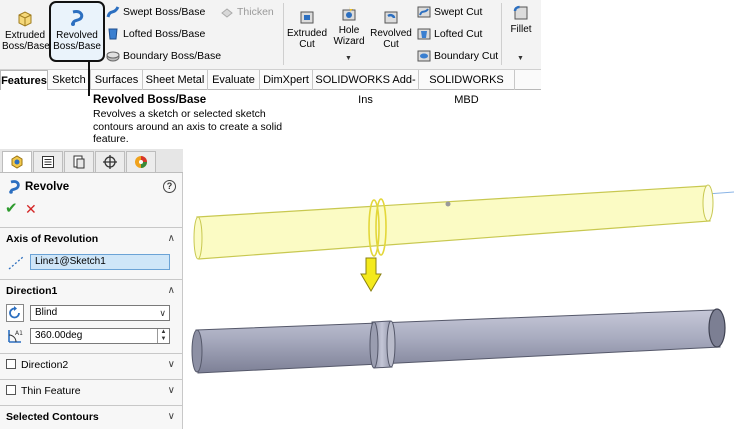  What do you see at coordinates (110, 161) in the screenshot?
I see `tab-dimxpert-manager` at bounding box center [110, 161].